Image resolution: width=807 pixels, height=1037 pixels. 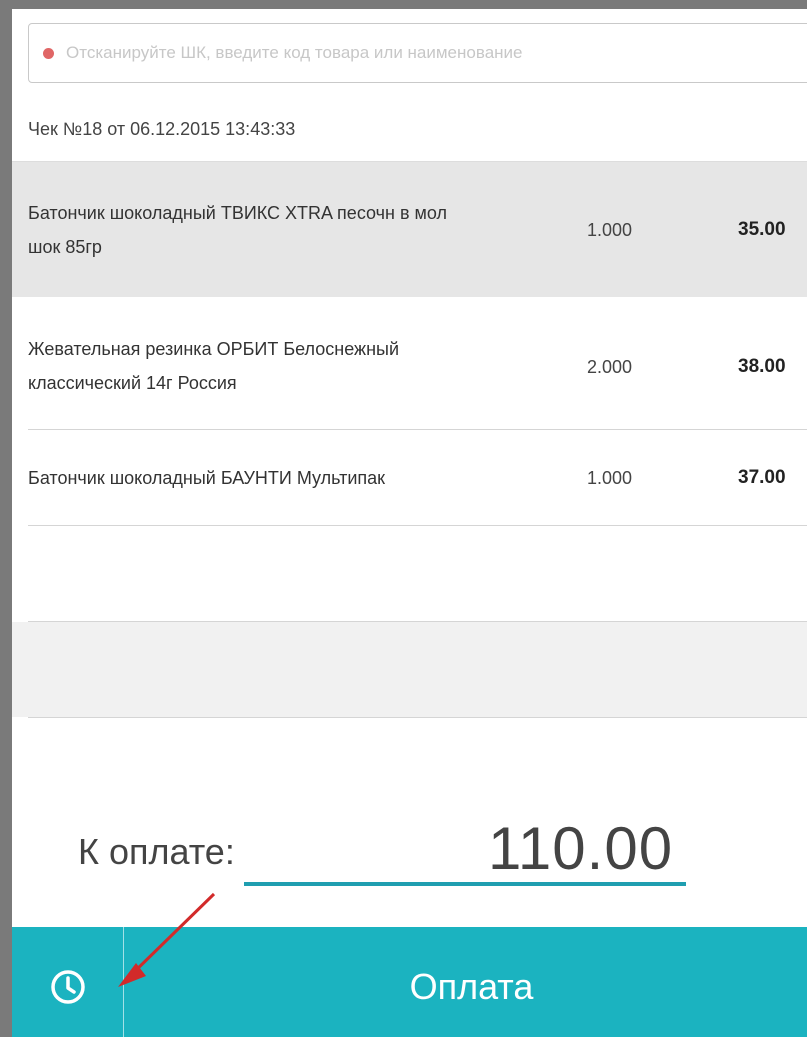 I want to click on history-button, so click(x=68, y=982).